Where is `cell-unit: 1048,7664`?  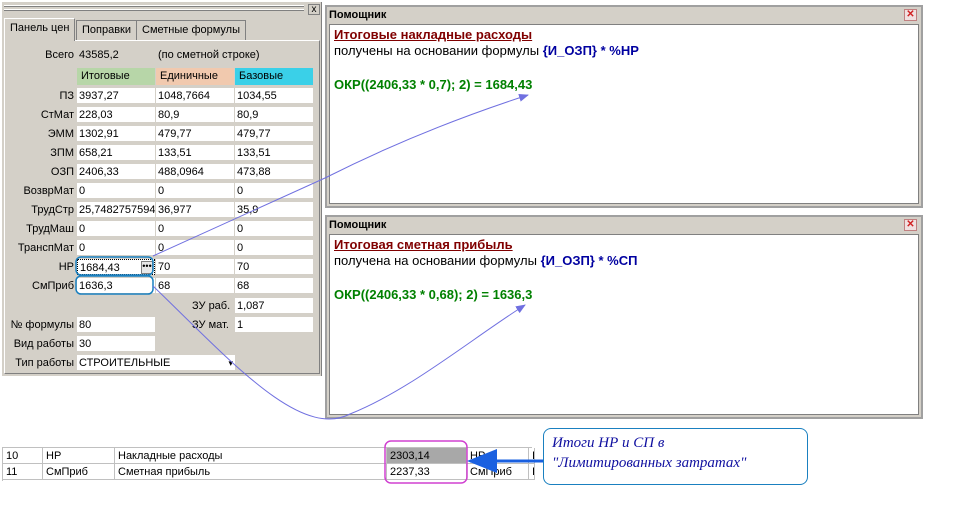
cell-unit: 1048,7664 is located at coordinates (195, 96).